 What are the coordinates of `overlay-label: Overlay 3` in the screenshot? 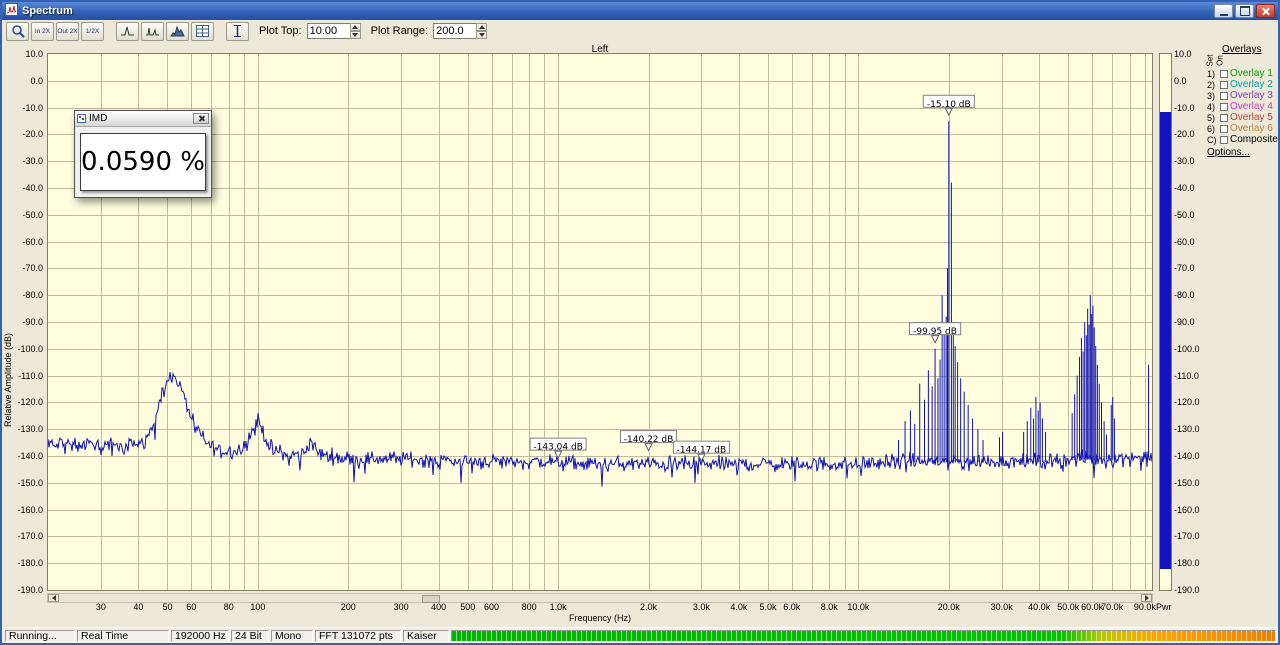 It's located at (1251, 95).